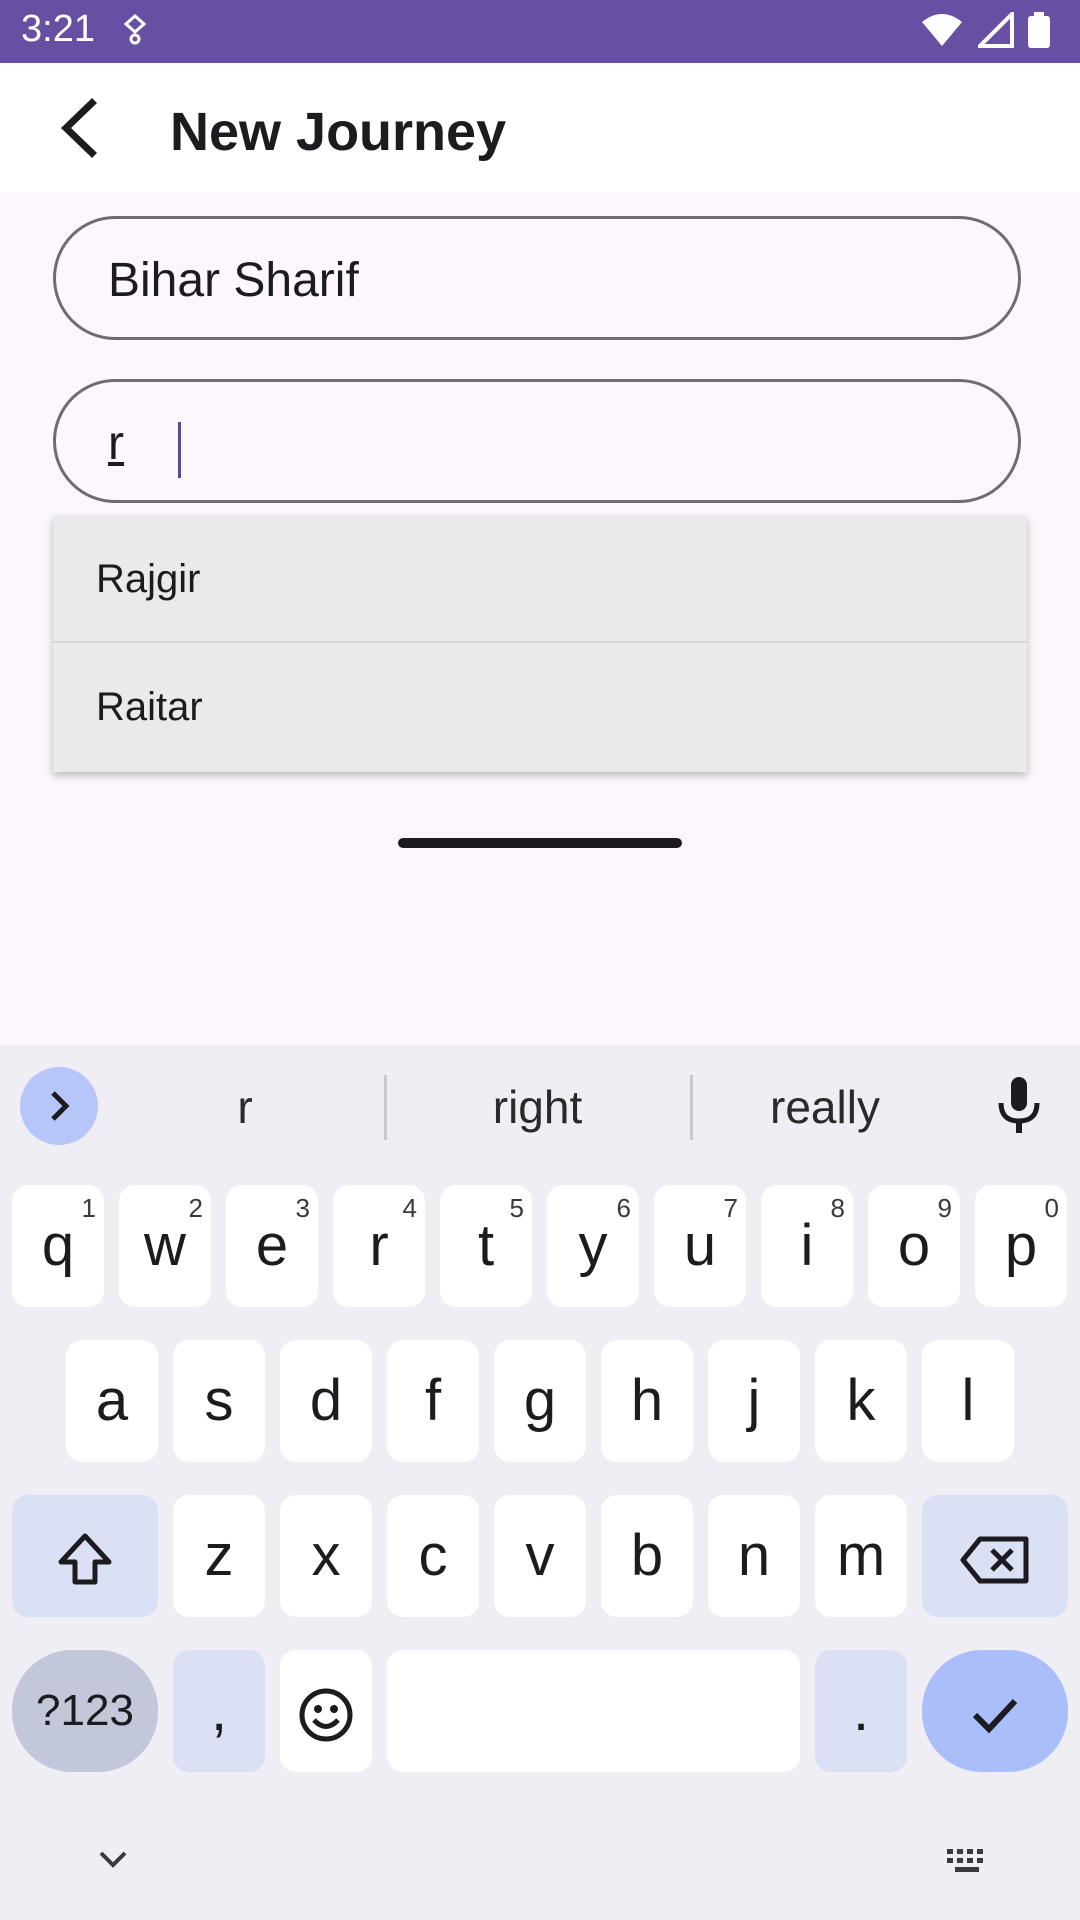  What do you see at coordinates (433, 1556) in the screenshot?
I see `key-c: c` at bounding box center [433, 1556].